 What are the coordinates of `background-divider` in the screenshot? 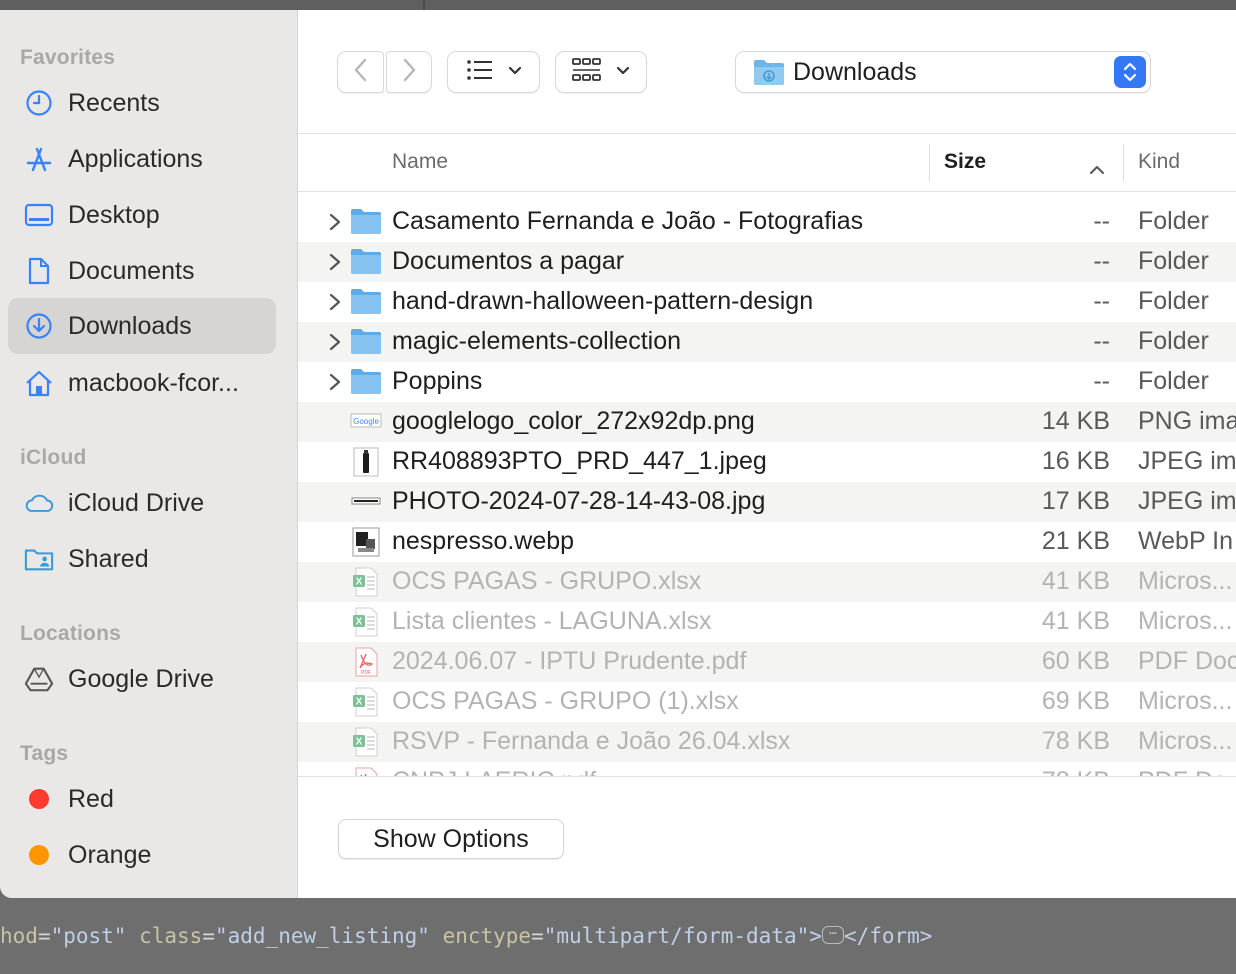 It's located at (424, 5).